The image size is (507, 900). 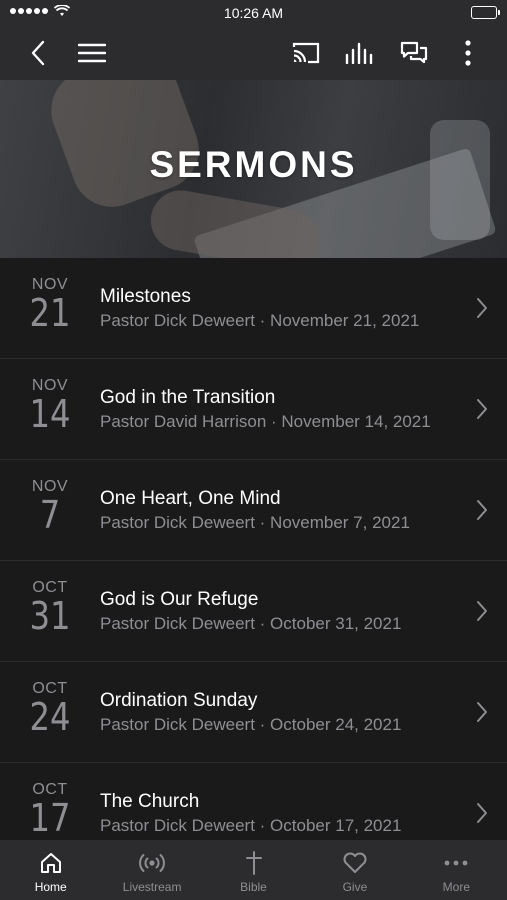 What do you see at coordinates (152, 863) in the screenshot?
I see `broadcast-icon` at bounding box center [152, 863].